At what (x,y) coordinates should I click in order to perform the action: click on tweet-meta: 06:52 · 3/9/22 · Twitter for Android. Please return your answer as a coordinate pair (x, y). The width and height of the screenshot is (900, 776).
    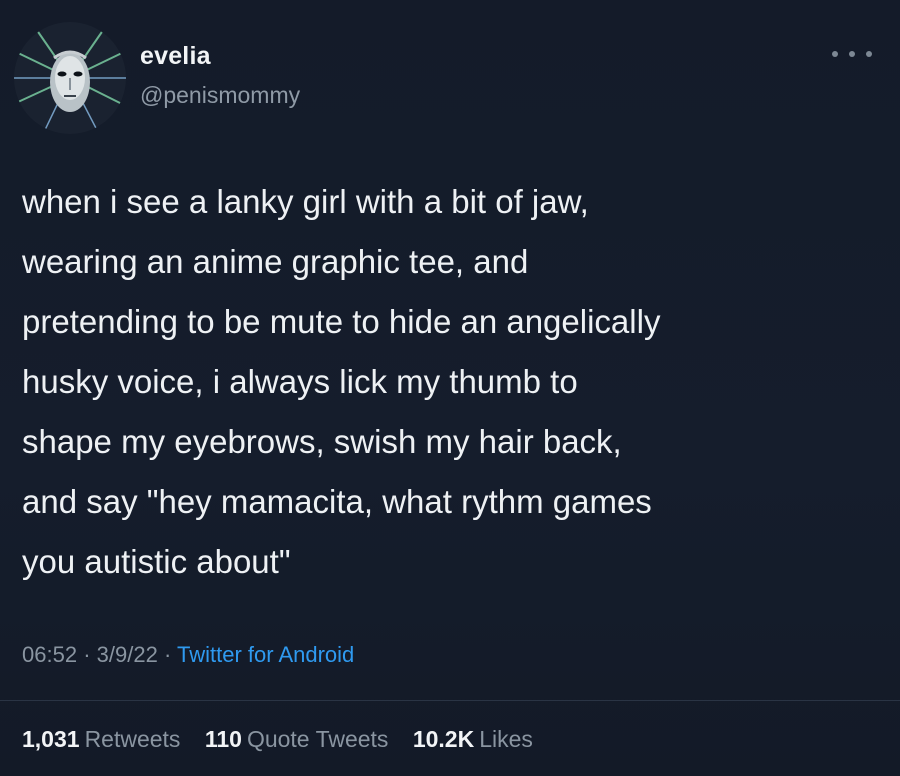
    Looking at the image, I should click on (188, 655).